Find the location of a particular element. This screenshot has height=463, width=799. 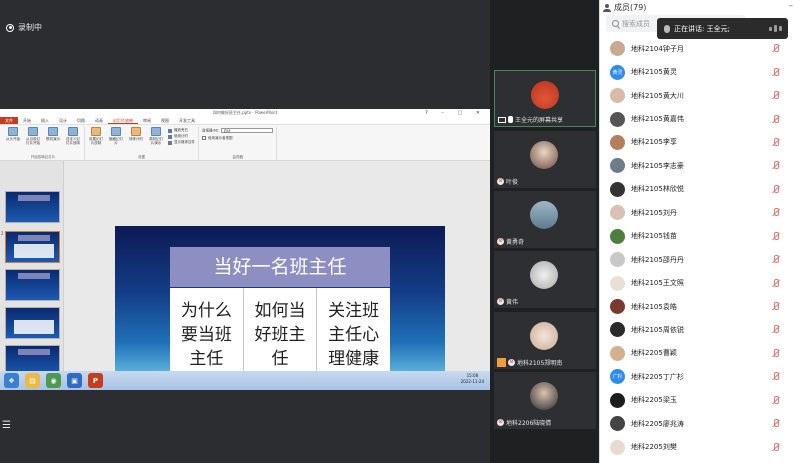

video-tile: 王全元的屏幕共享 is located at coordinates (545, 98).